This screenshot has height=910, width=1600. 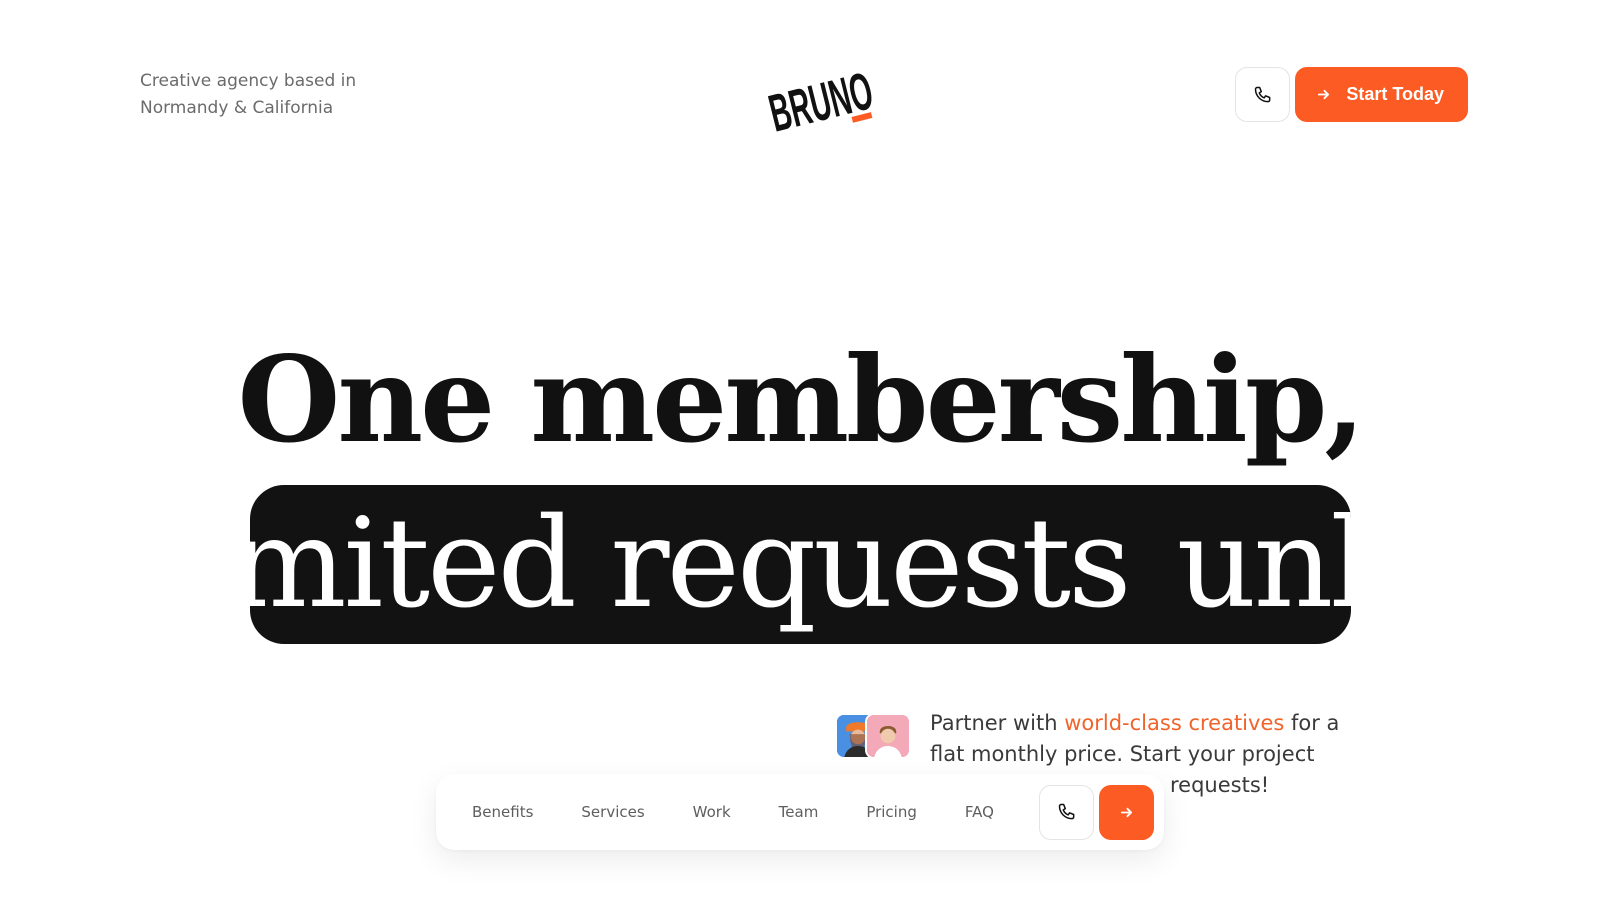 I want to click on start-today-button: Start Today, so click(x=1381, y=94).